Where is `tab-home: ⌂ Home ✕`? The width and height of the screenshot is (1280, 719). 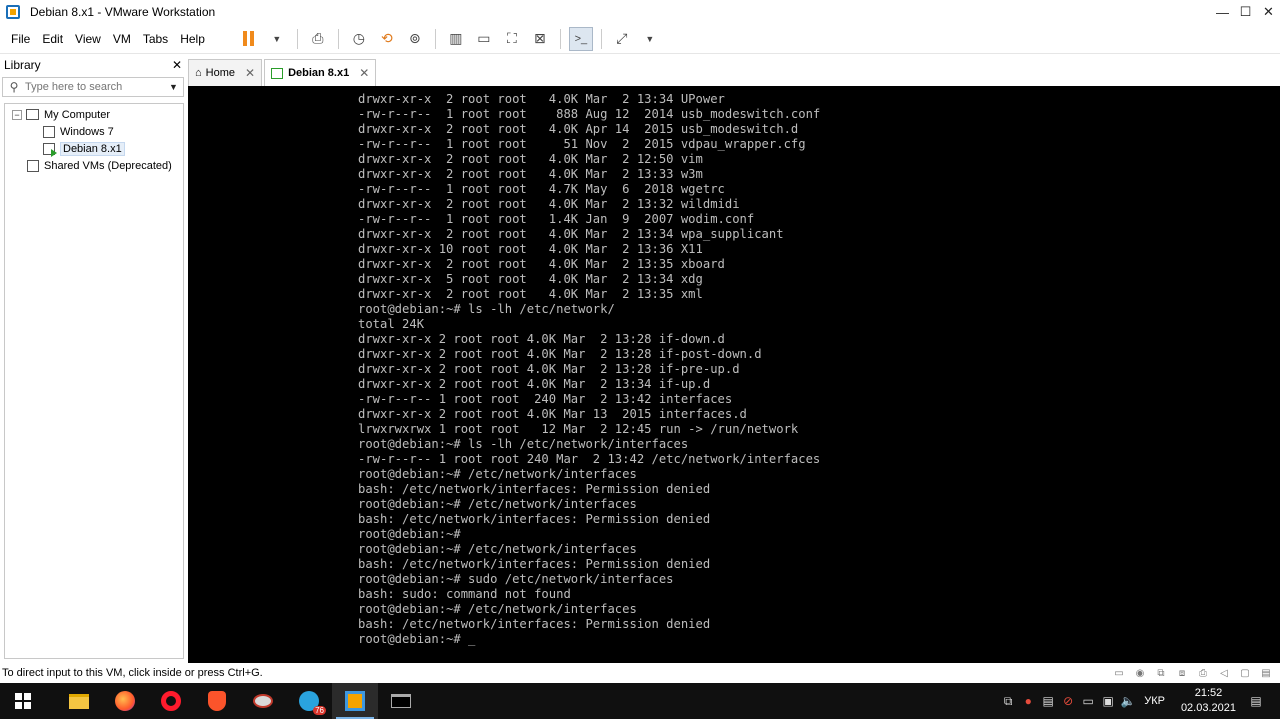 tab-home: ⌂ Home ✕ is located at coordinates (225, 72).